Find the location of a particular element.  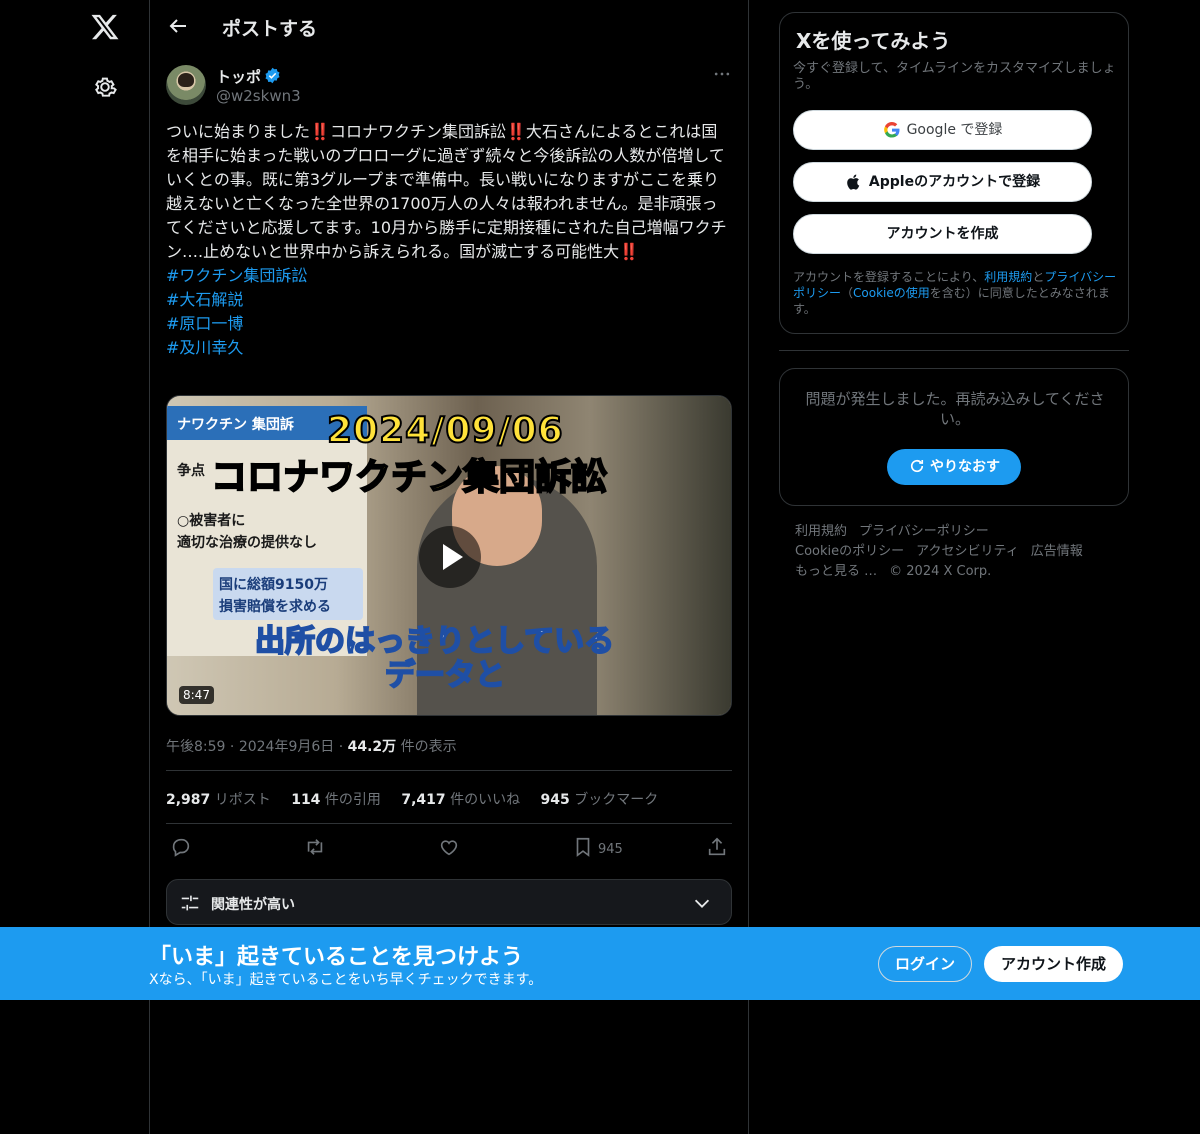

share-icon is located at coordinates (717, 847).